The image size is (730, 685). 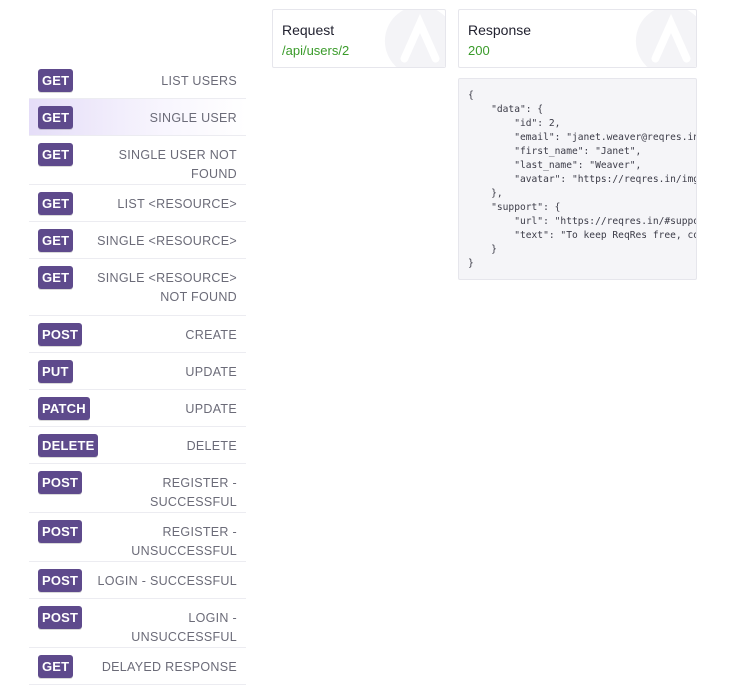 I want to click on endpoint-label: LIST <RESOURCE>, so click(x=177, y=204).